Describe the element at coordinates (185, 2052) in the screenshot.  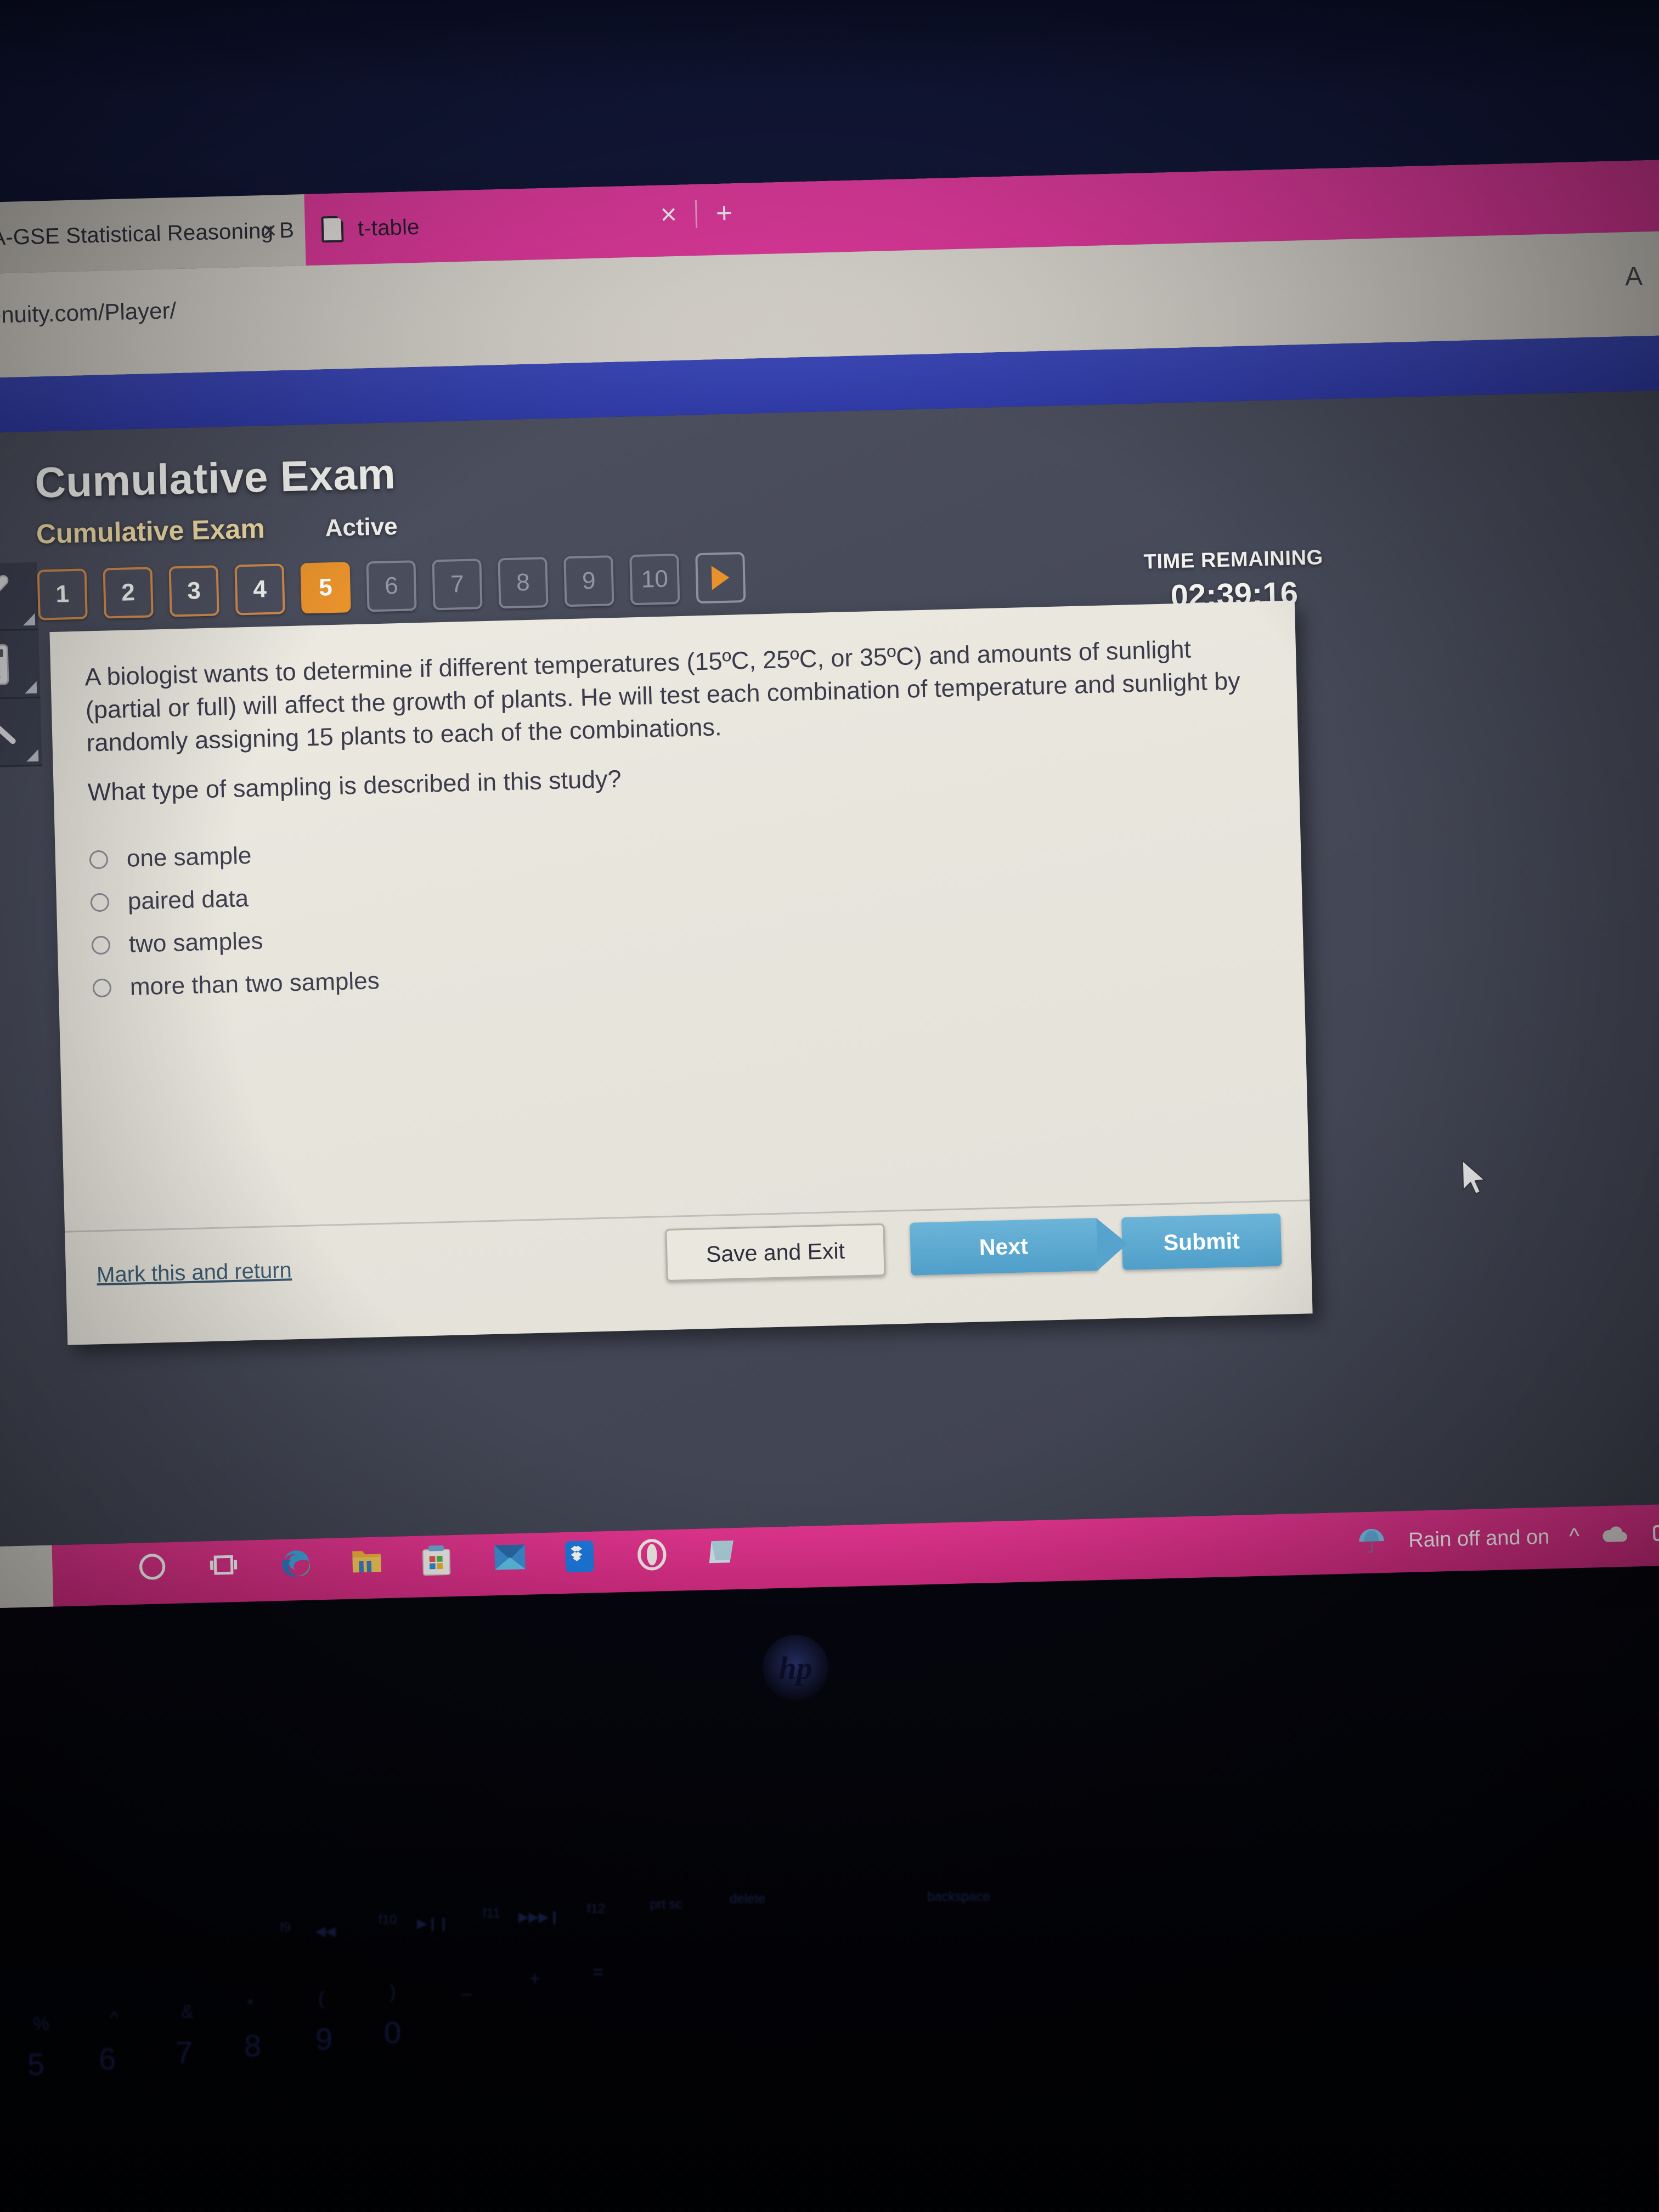
I see `key-7: 7` at that location.